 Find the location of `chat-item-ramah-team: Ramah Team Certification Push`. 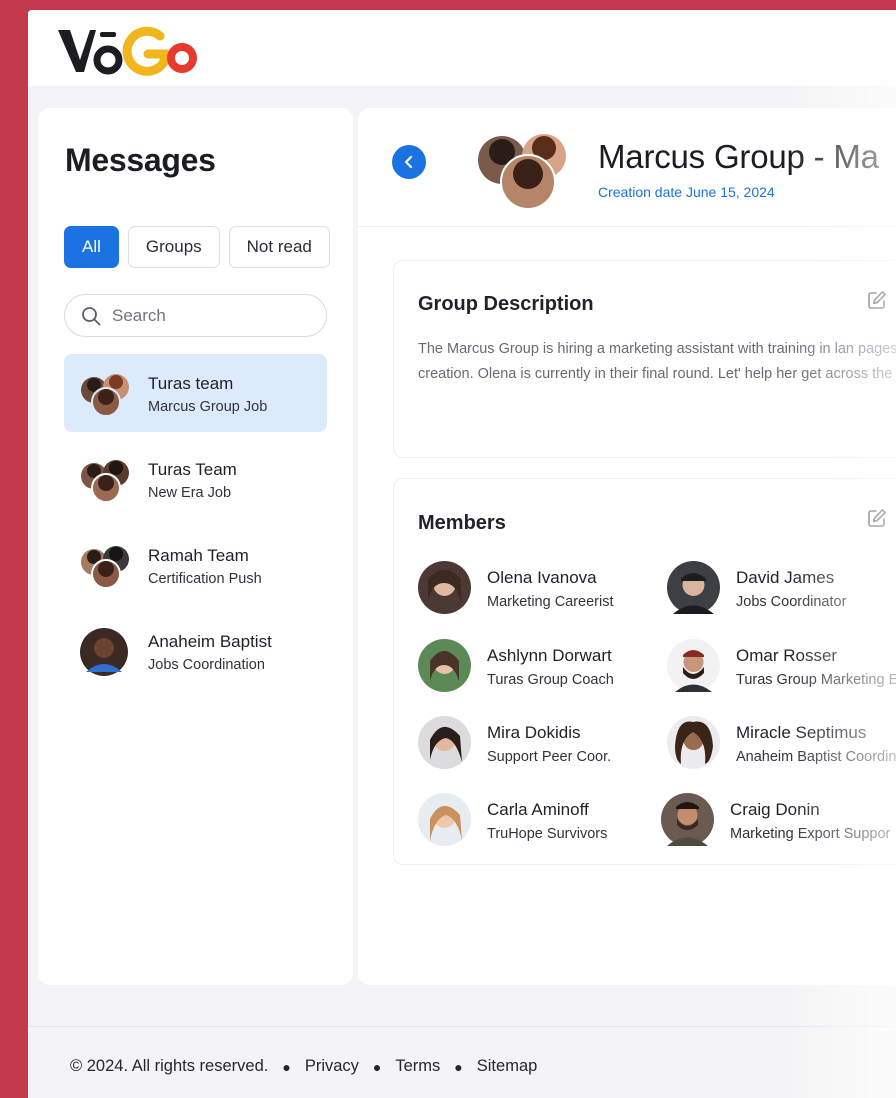

chat-item-ramah-team: Ramah Team Certification Push is located at coordinates (195, 565).